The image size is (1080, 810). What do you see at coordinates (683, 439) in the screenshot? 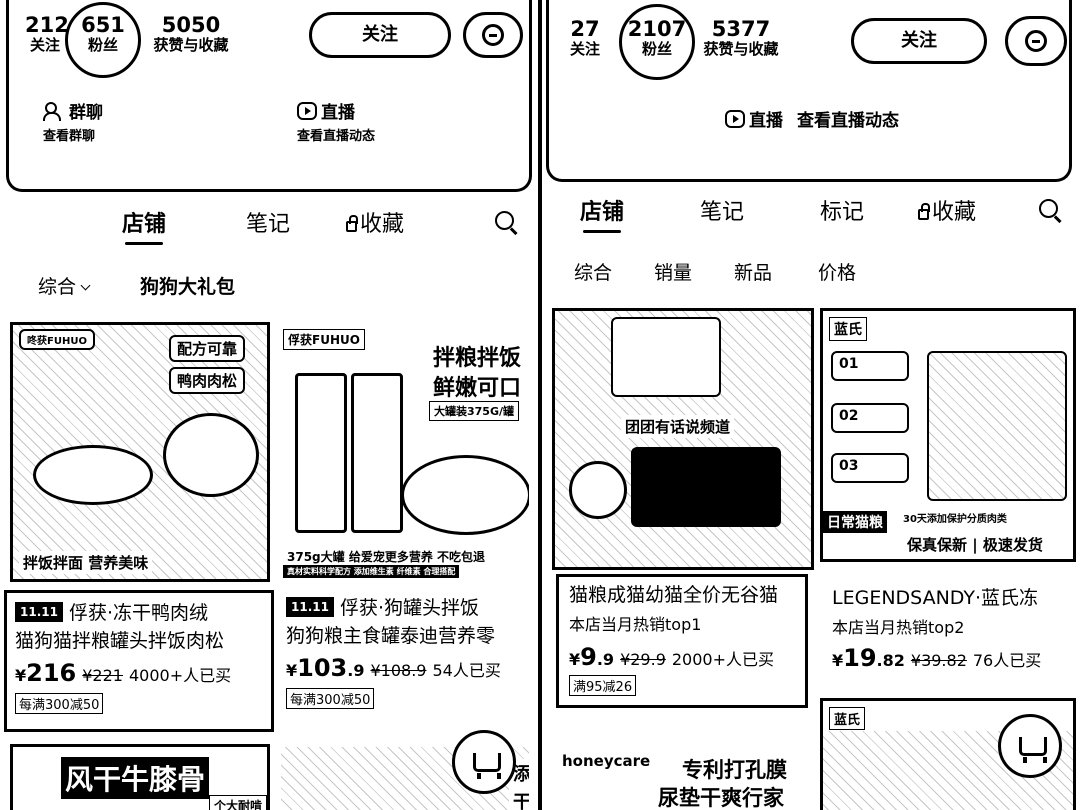
I see `product-image: 团团有话说频道` at bounding box center [683, 439].